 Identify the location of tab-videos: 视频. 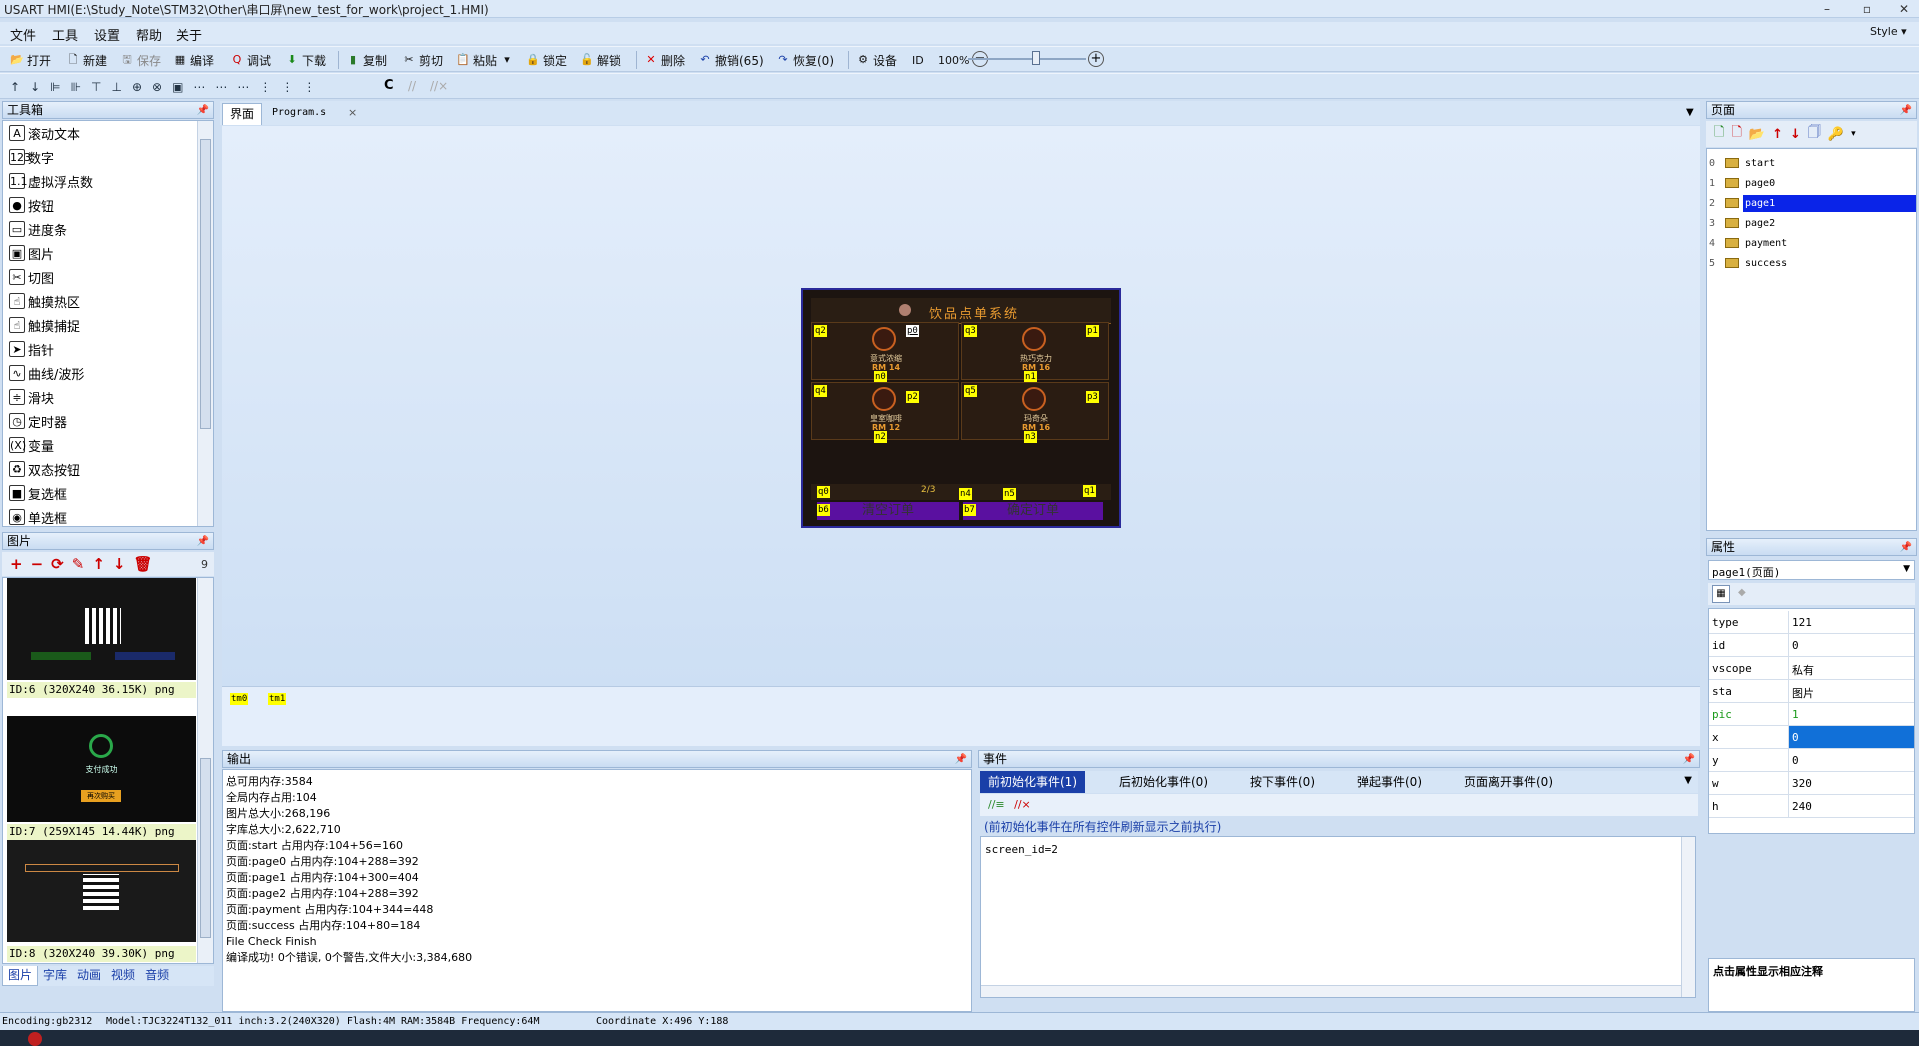
(123, 976).